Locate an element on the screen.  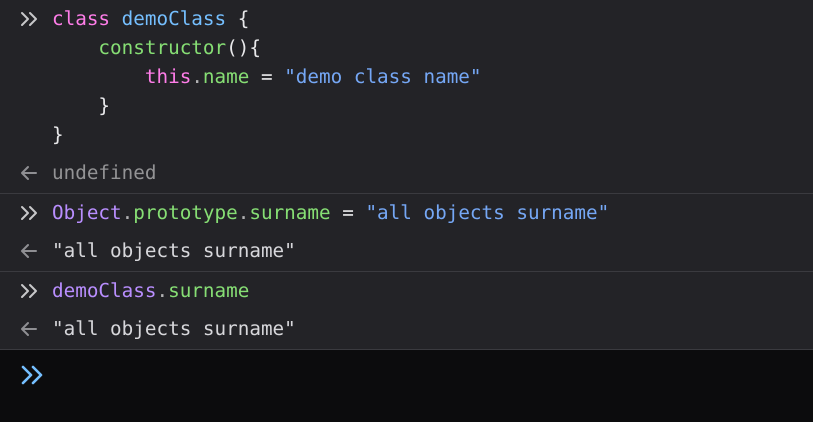
code-line: demoClass.surname is located at coordinates (151, 291).